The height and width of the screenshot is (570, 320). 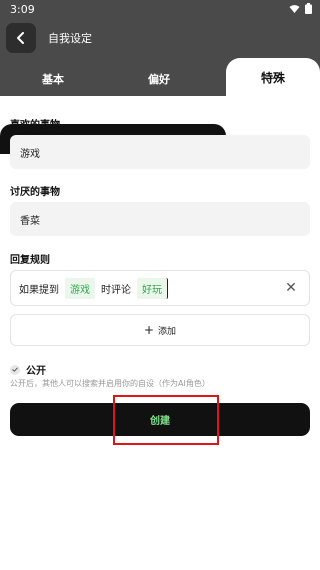 What do you see at coordinates (15, 369) in the screenshot?
I see `check-icon` at bounding box center [15, 369].